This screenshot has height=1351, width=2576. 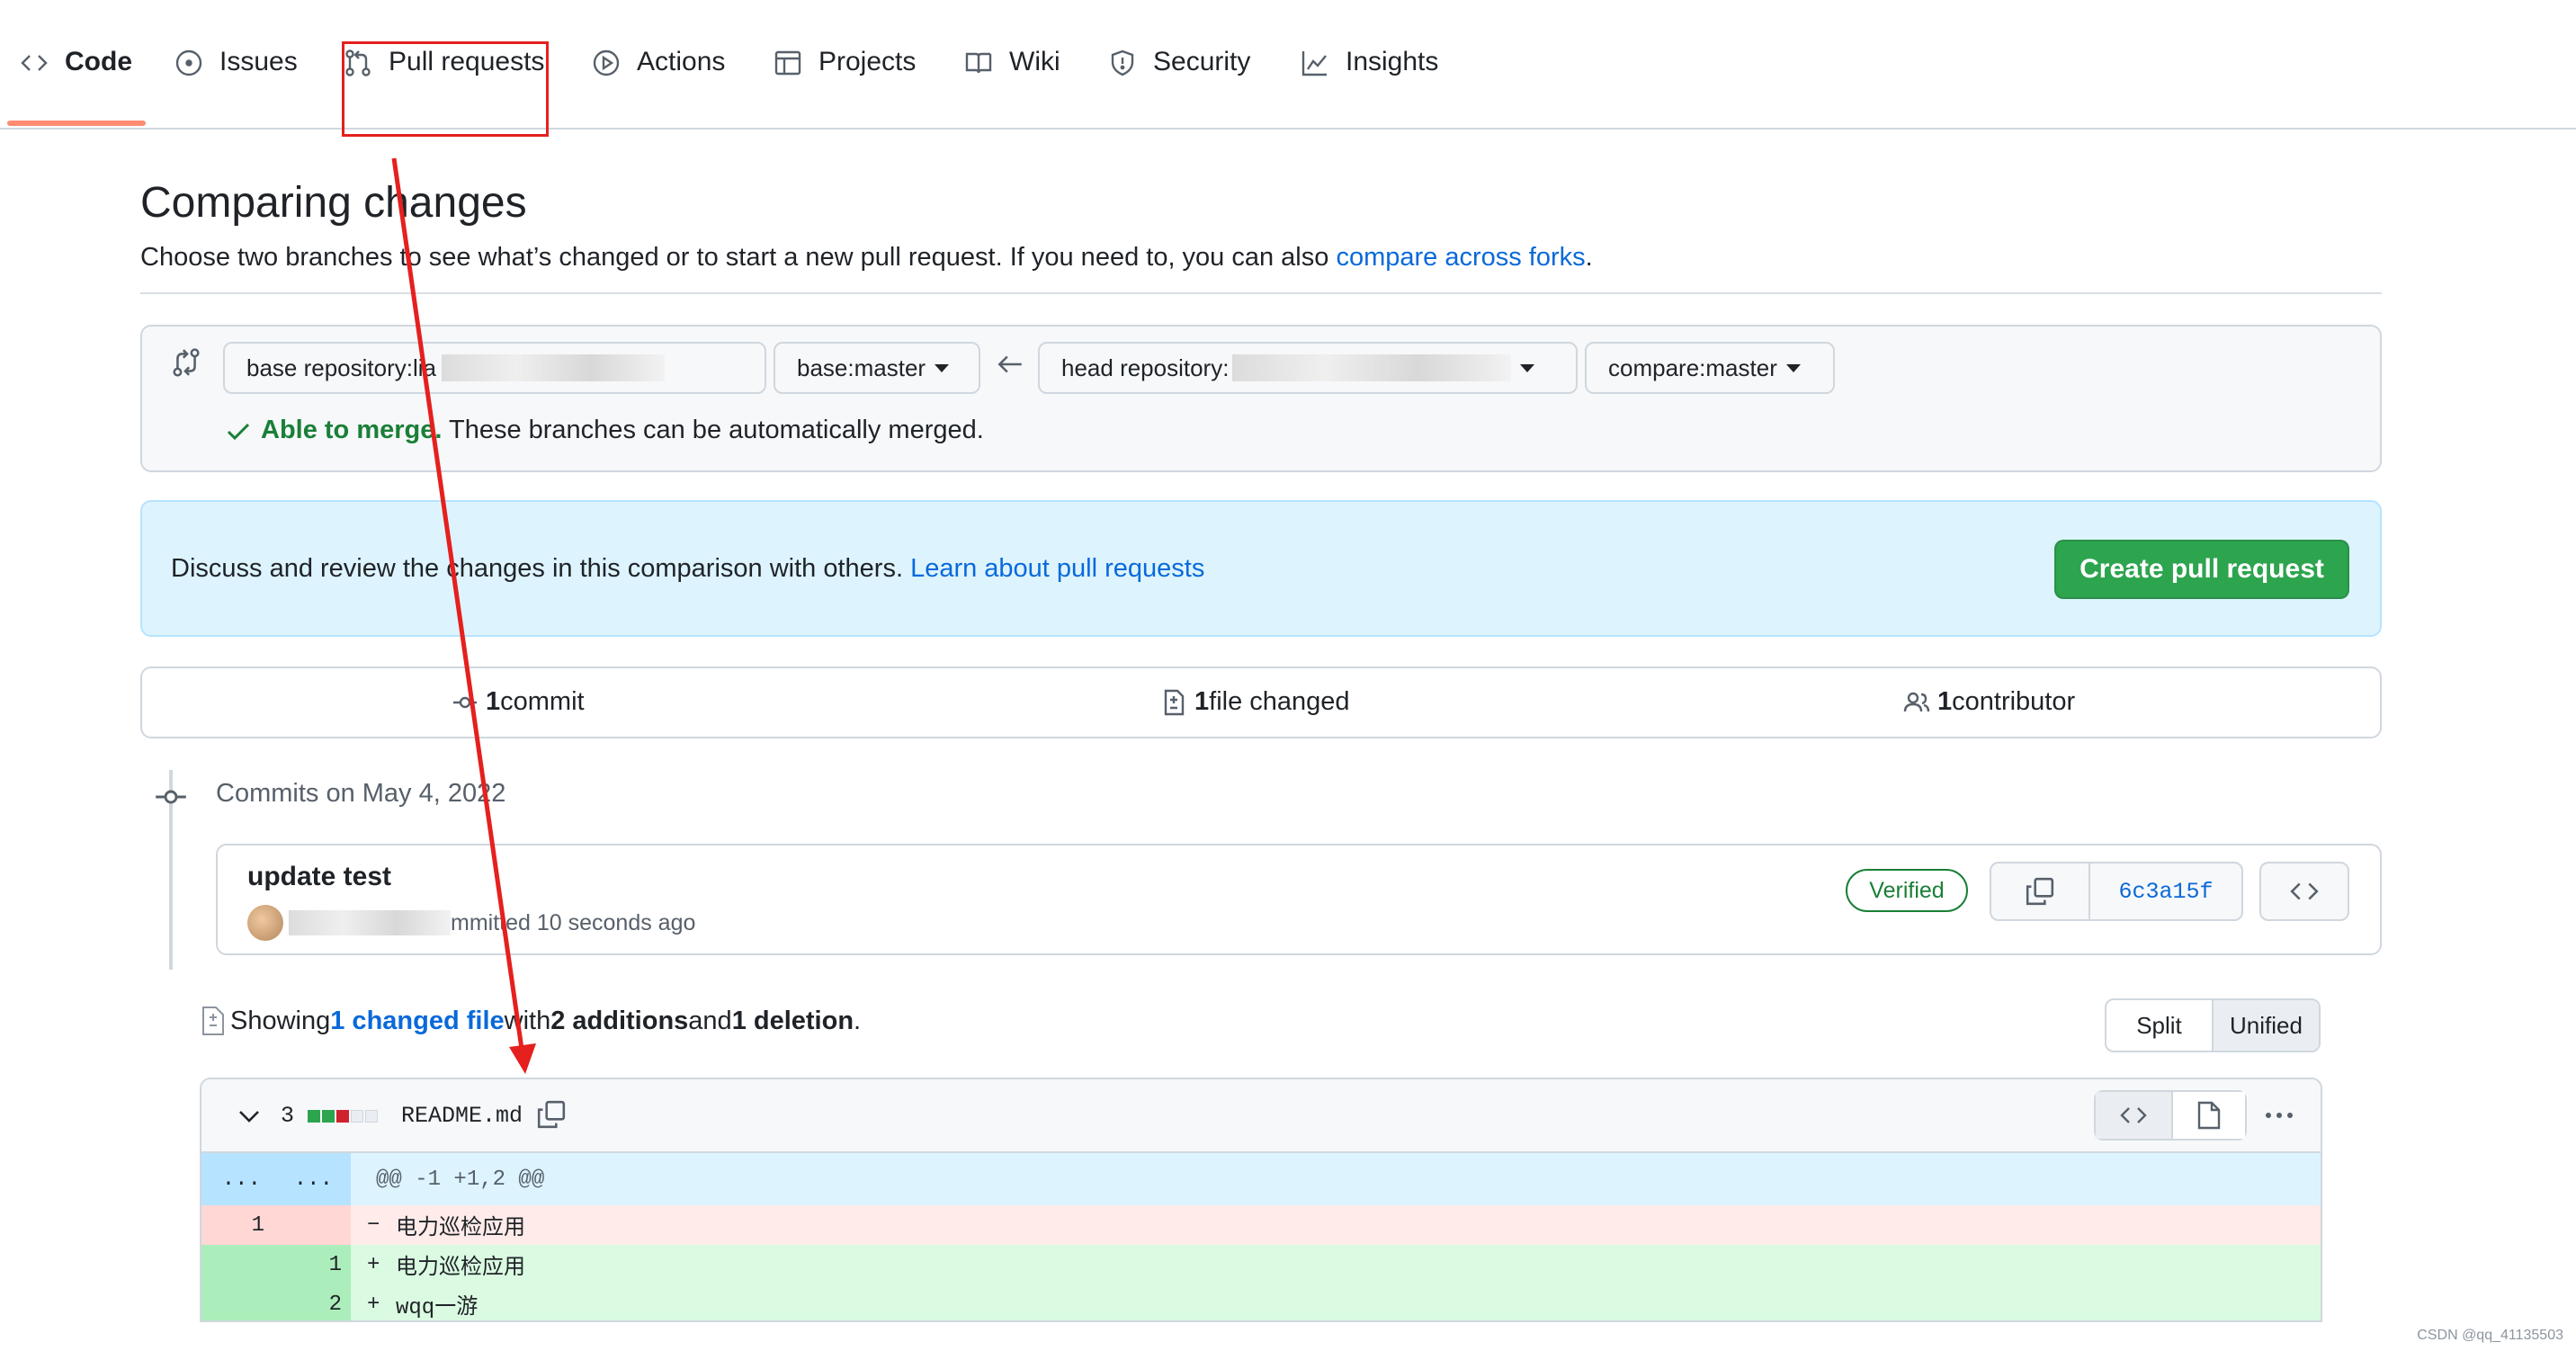 What do you see at coordinates (1179, 84) in the screenshot?
I see `tab-security: Security` at bounding box center [1179, 84].